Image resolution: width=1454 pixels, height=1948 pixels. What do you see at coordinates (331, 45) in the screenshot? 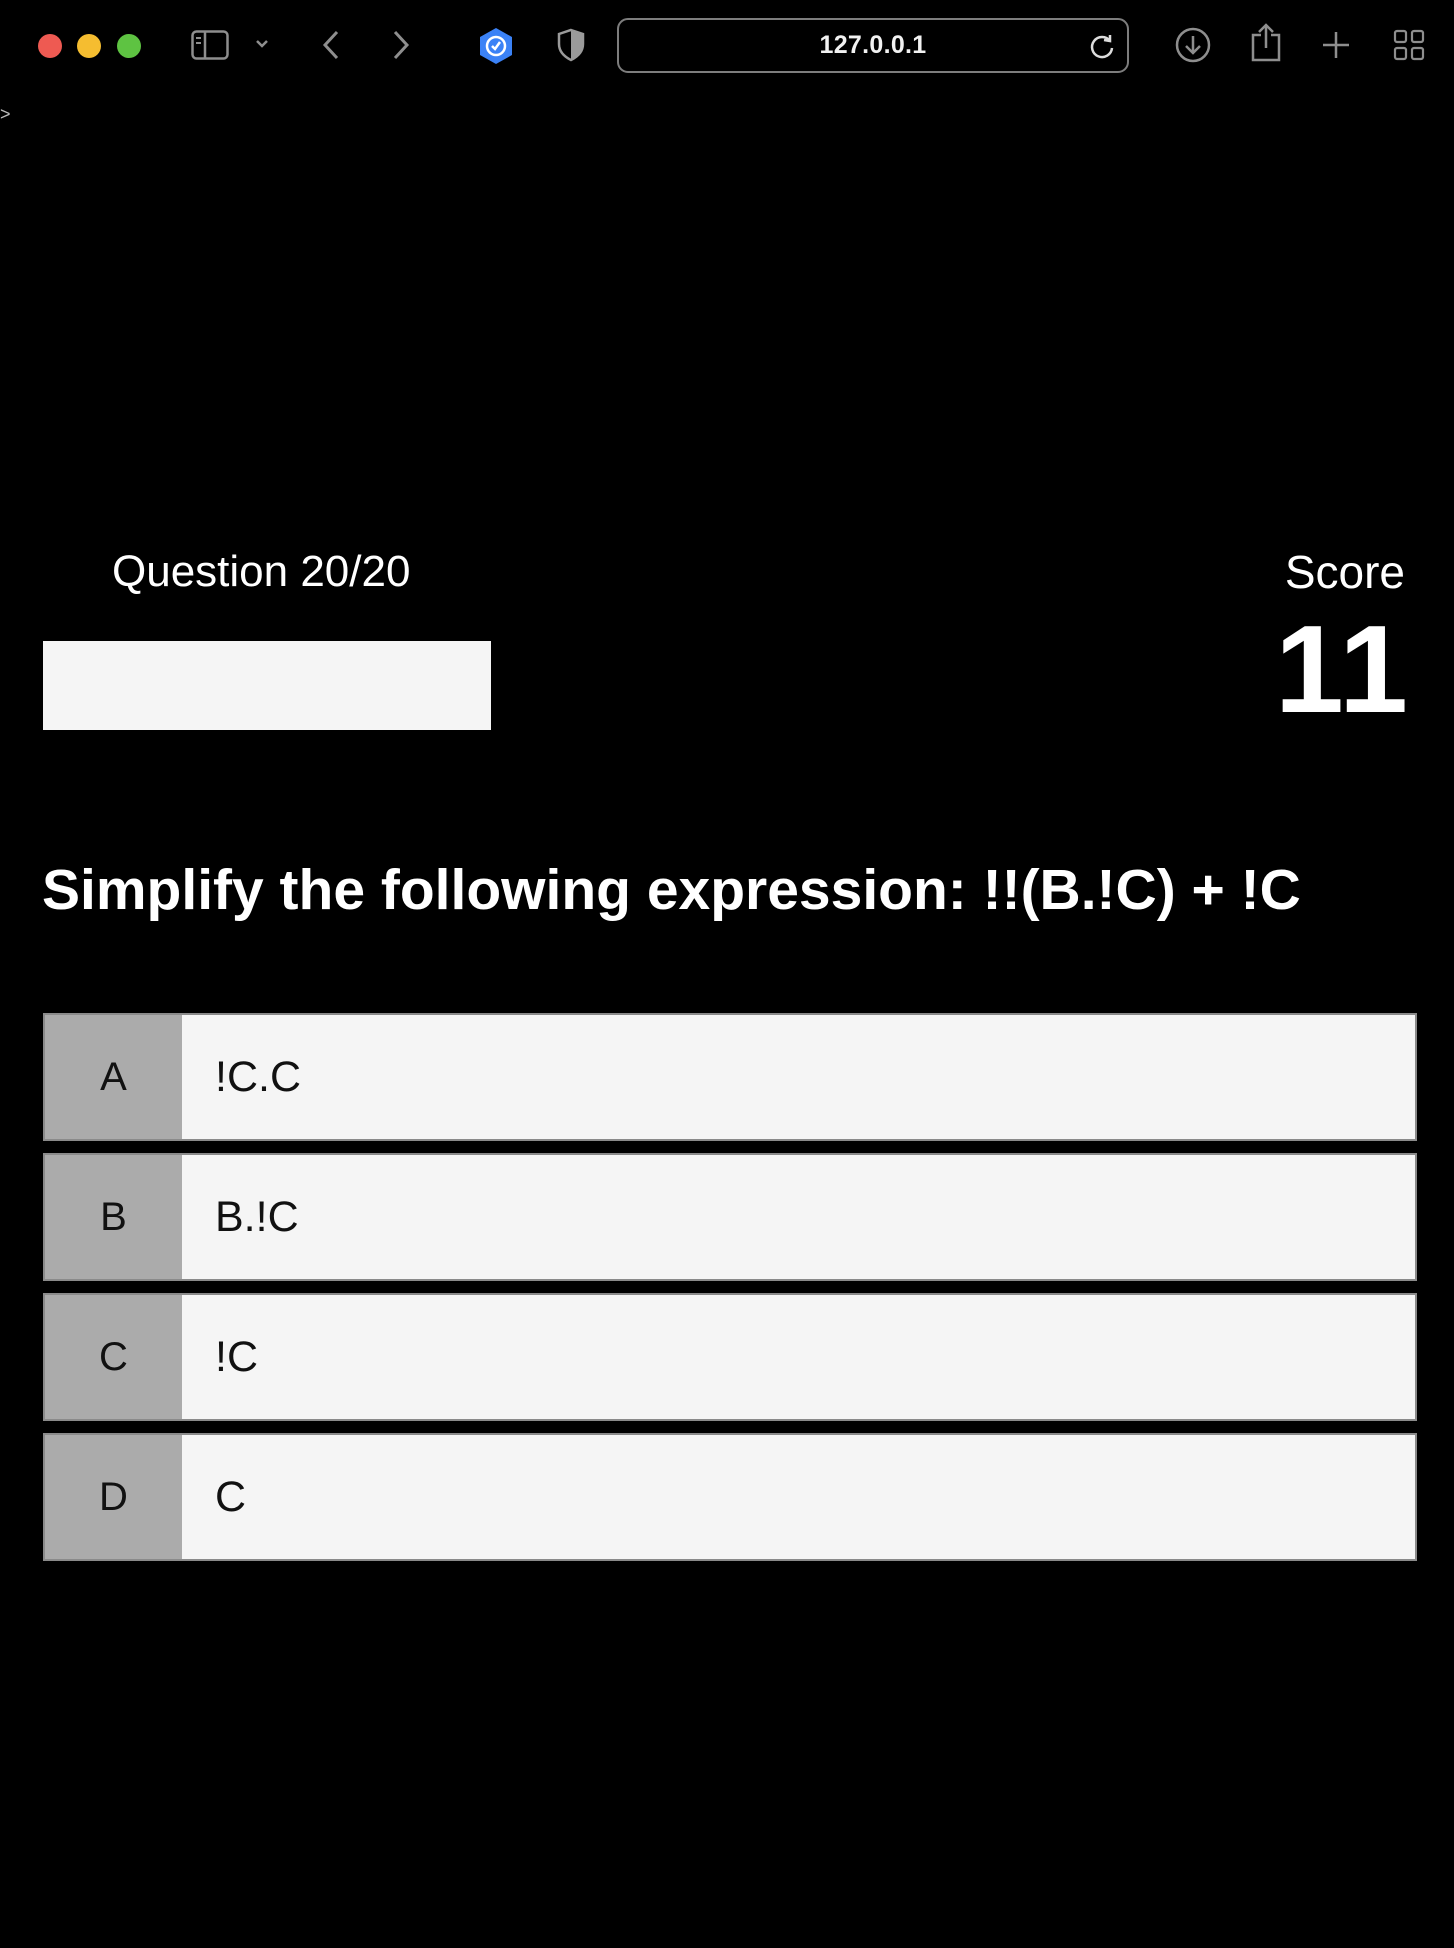
I see `back-icon` at bounding box center [331, 45].